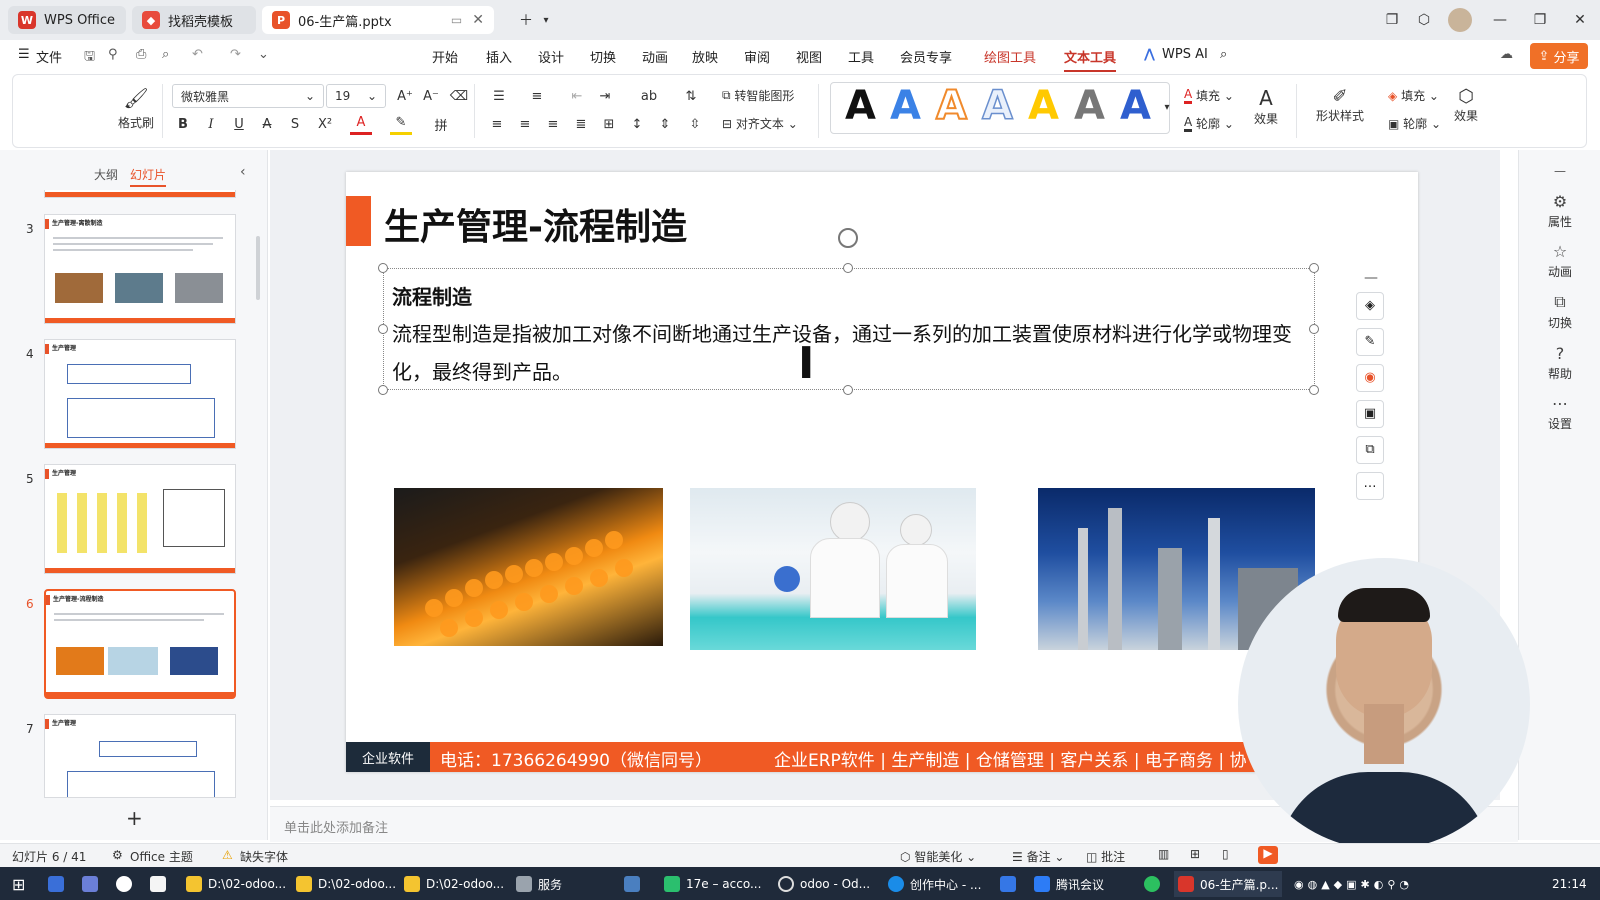 The image size is (1600, 900). I want to click on share-link-icon: ⚲, so click(113, 54).